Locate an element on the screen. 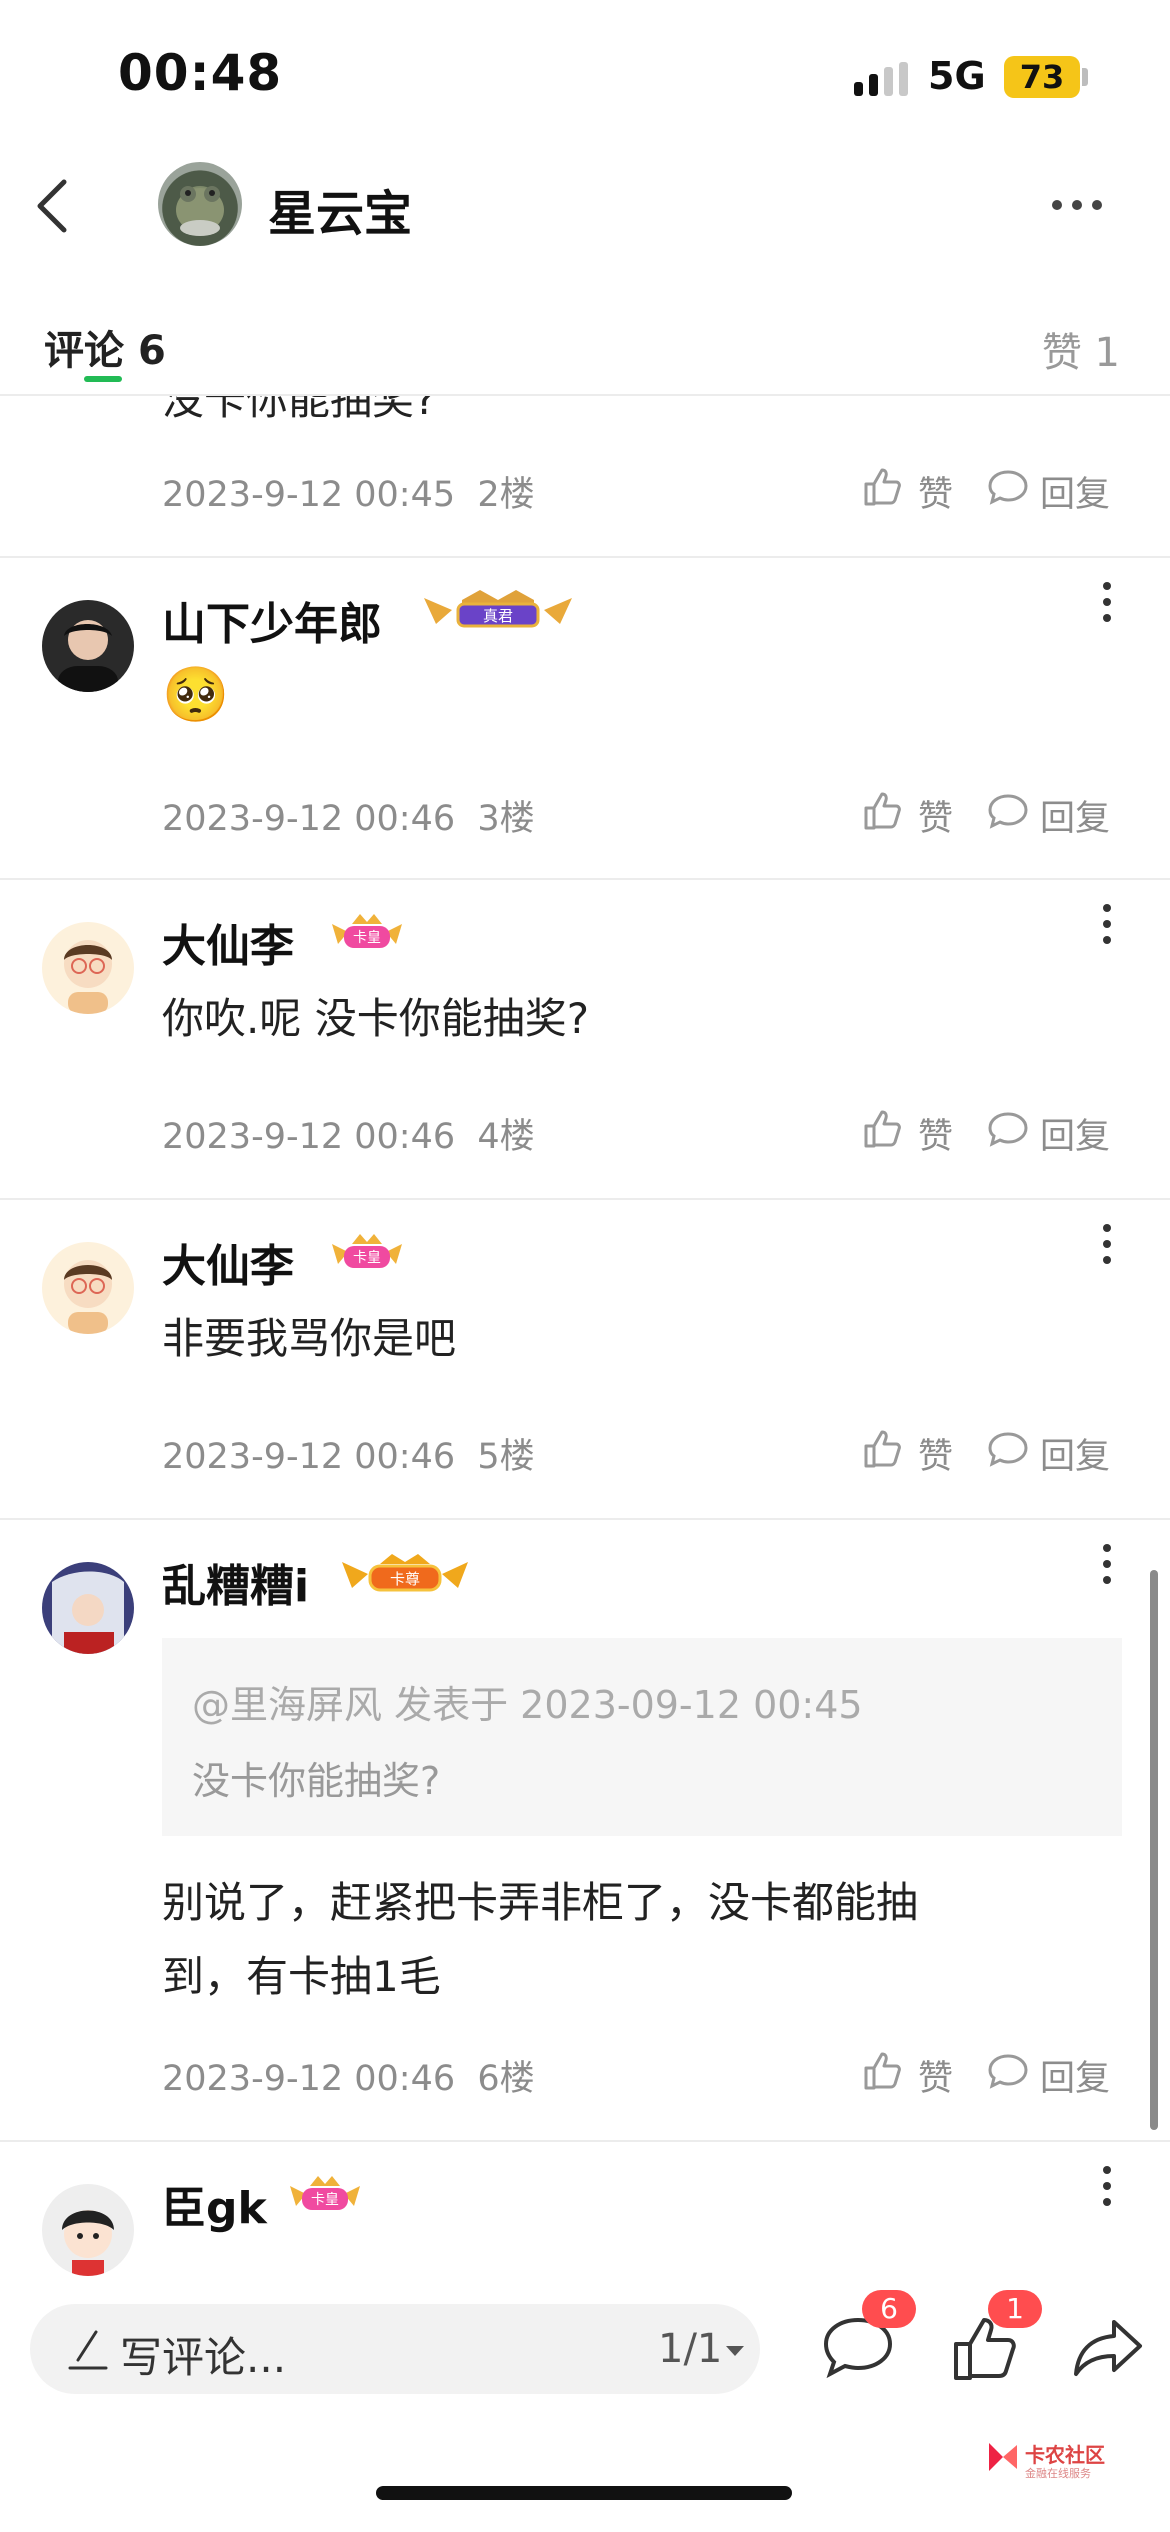  quoted-comment: @里海屏风 发表于 2023-09-12 00:45 没卡你能抽奖? is located at coordinates (642, 1737).